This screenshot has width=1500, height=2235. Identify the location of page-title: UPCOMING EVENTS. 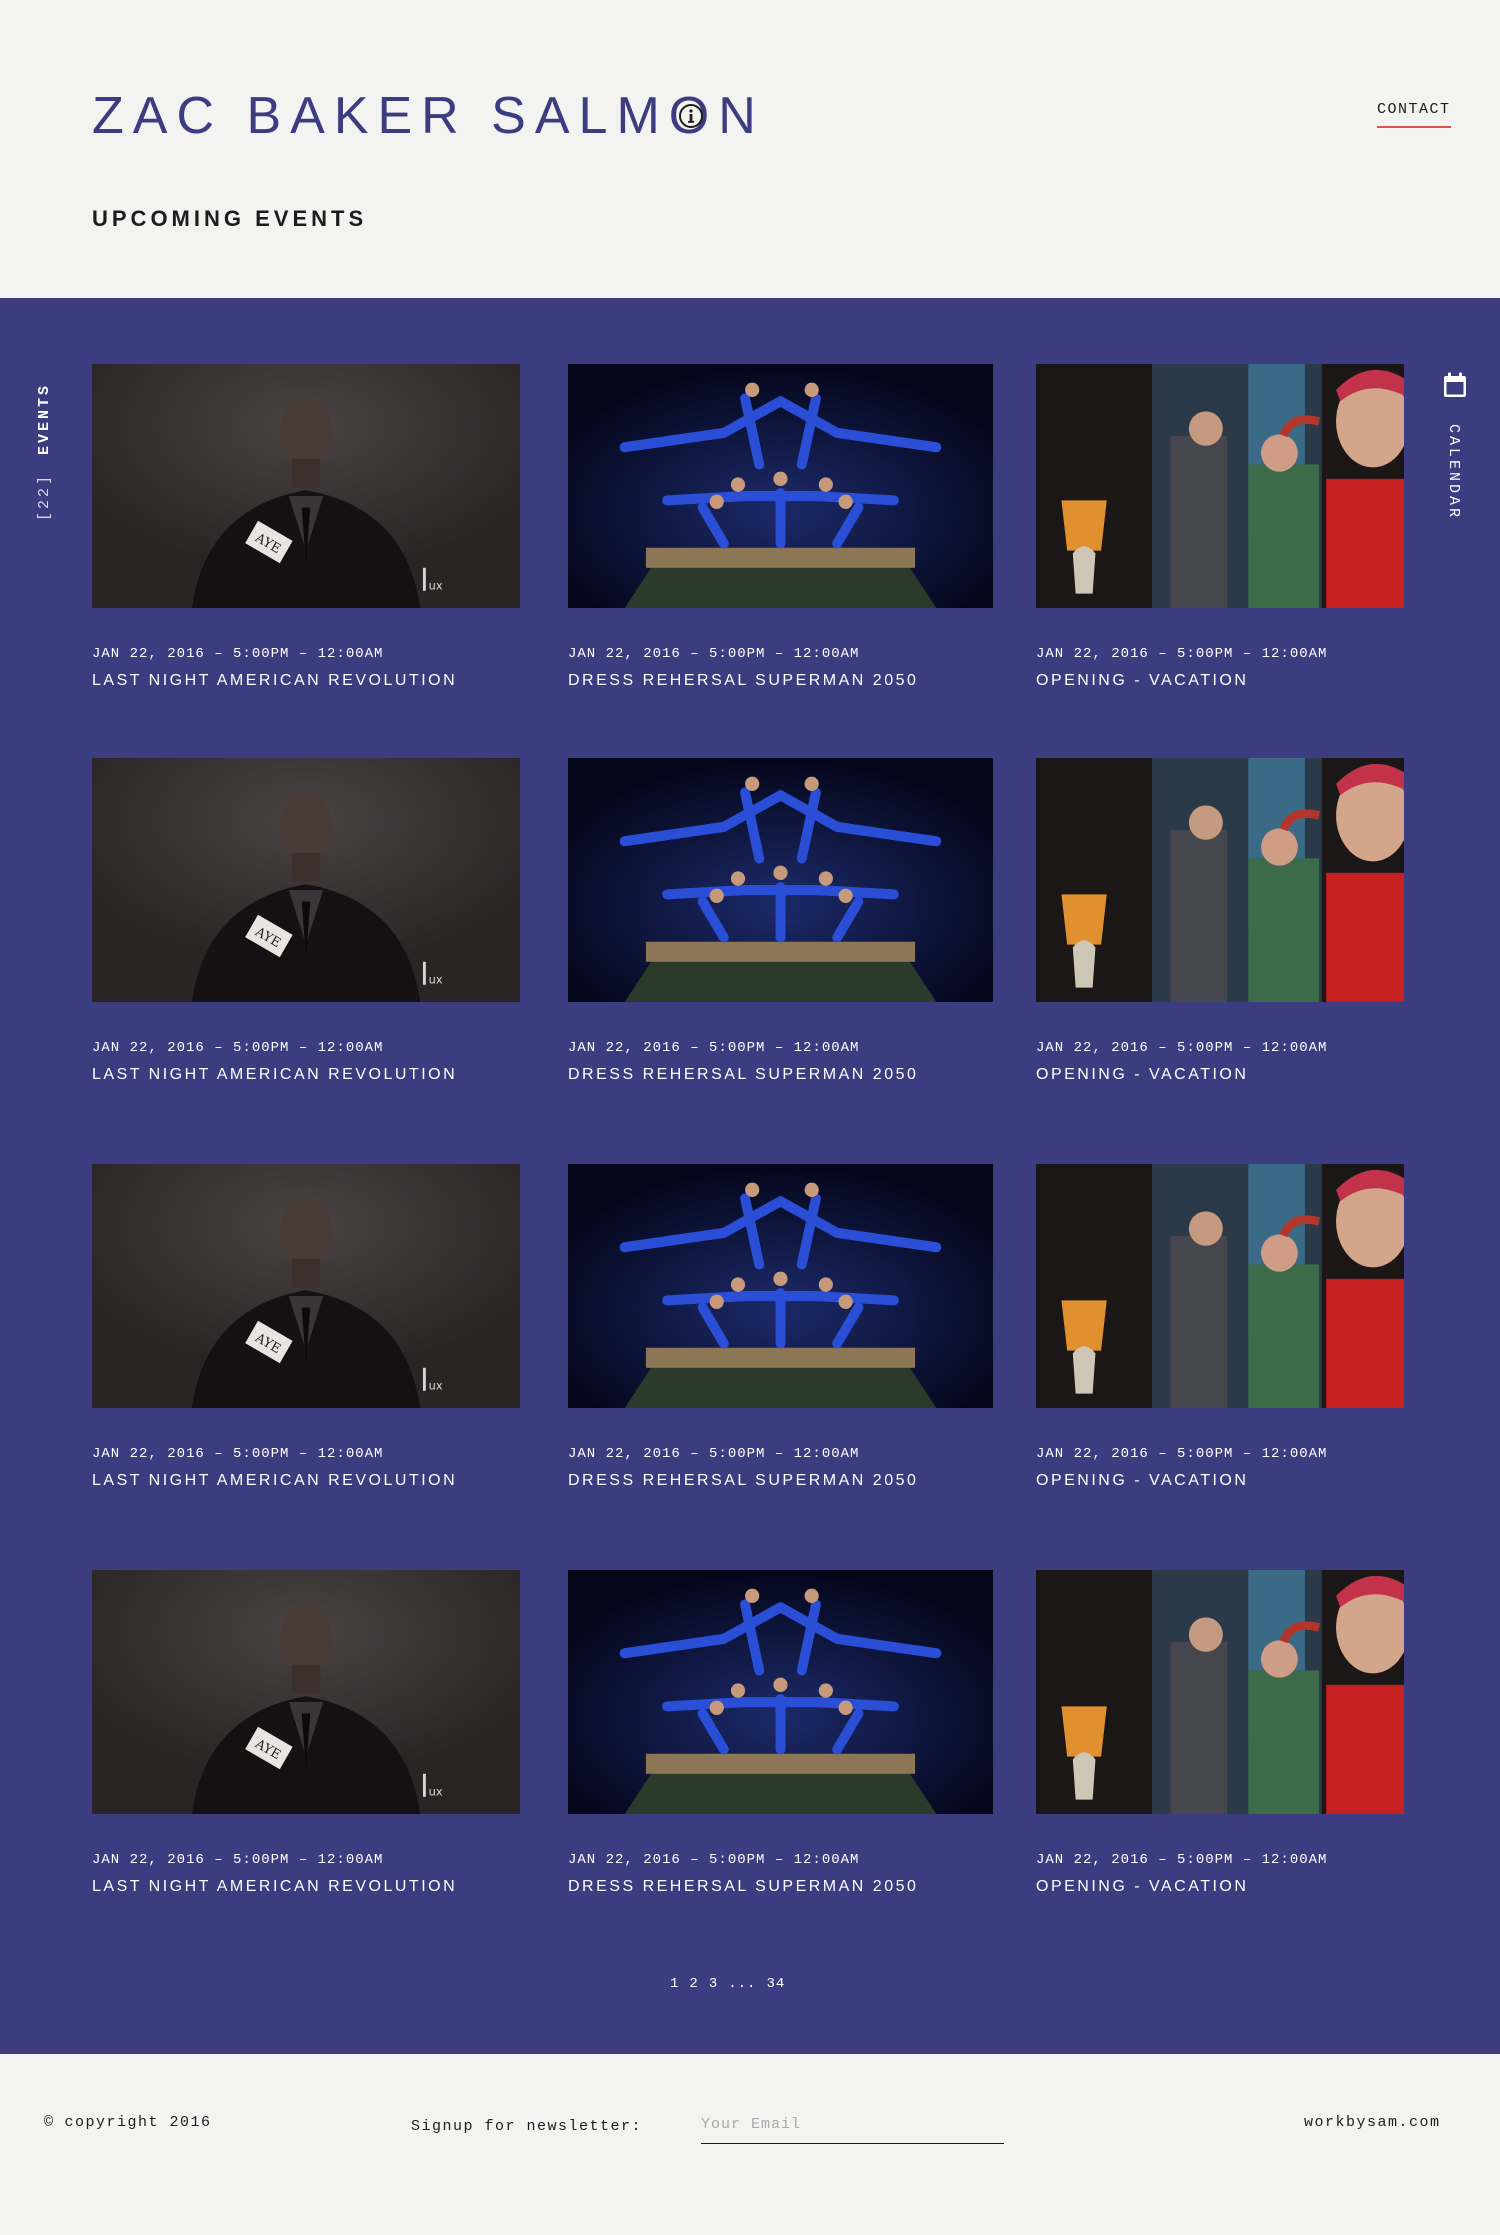
(230, 218).